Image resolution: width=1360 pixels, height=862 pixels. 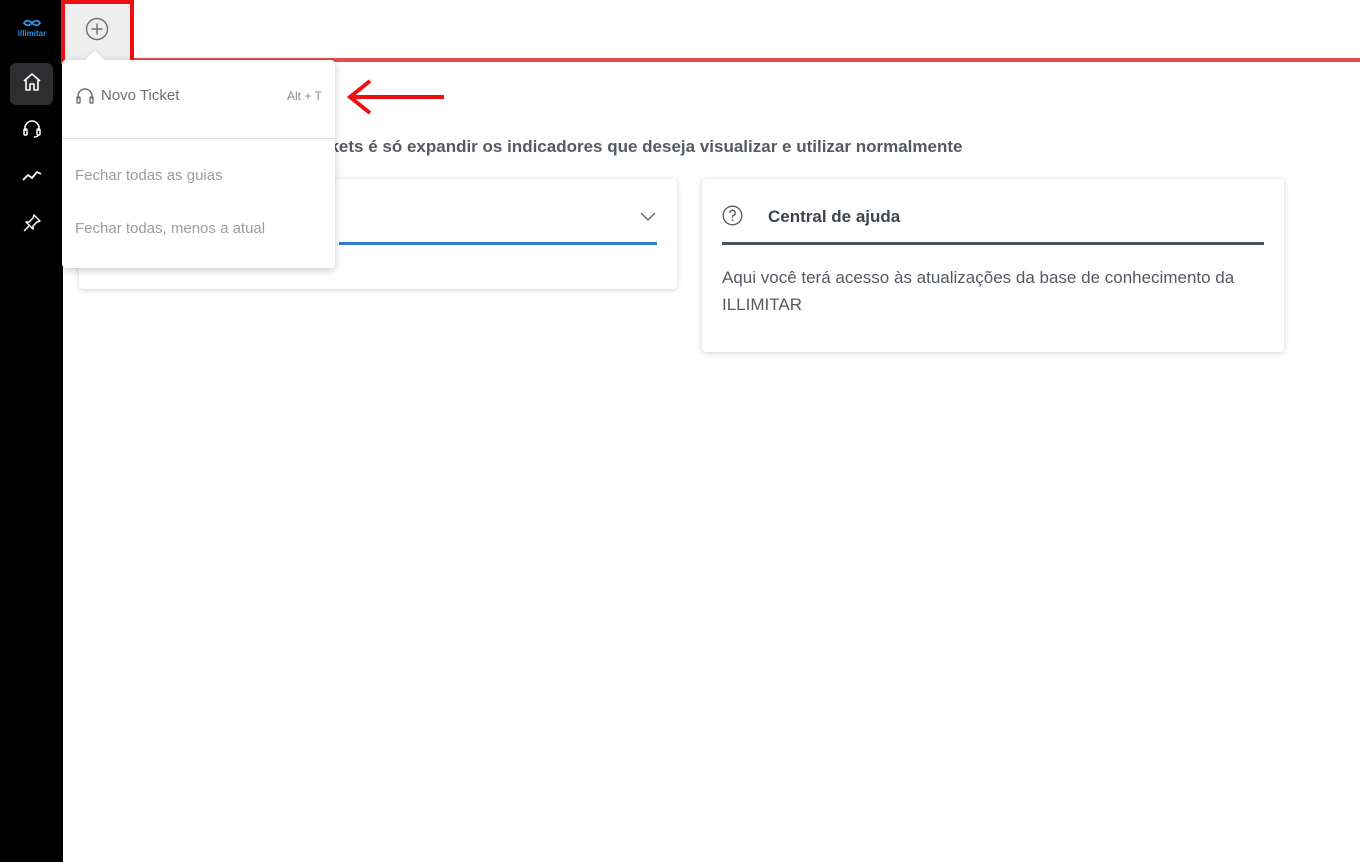 I want to click on svg-text: illimitar, so click(x=32, y=33).